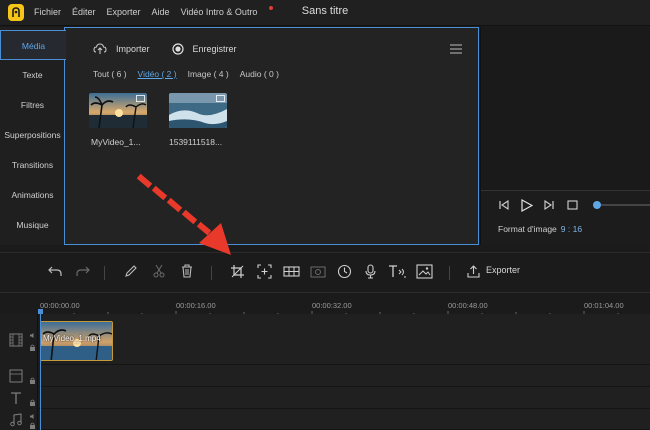  I want to click on filter-audio: Audio ( 0 ), so click(259, 74).